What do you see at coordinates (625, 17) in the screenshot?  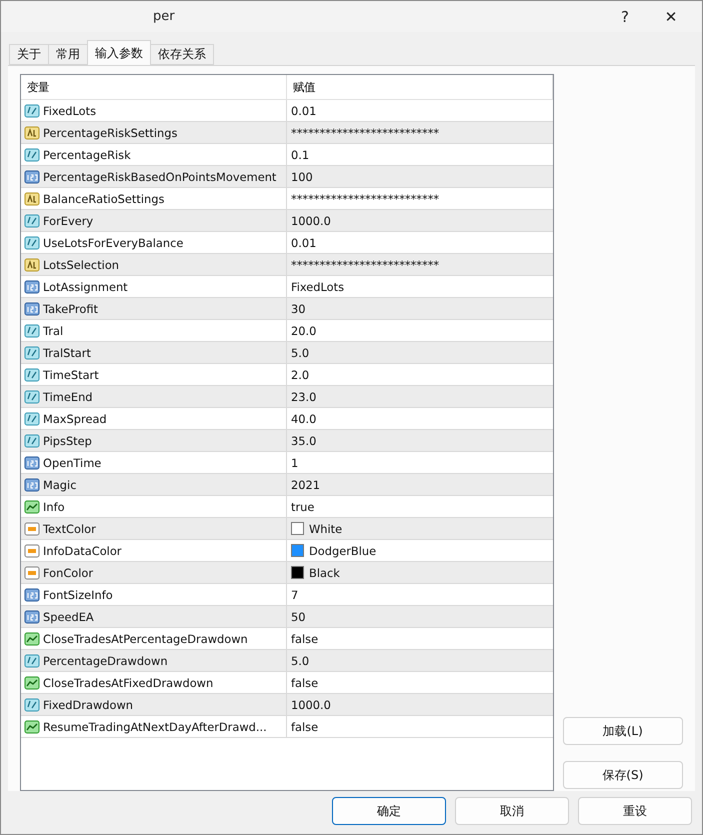 I see `help-button: ?` at bounding box center [625, 17].